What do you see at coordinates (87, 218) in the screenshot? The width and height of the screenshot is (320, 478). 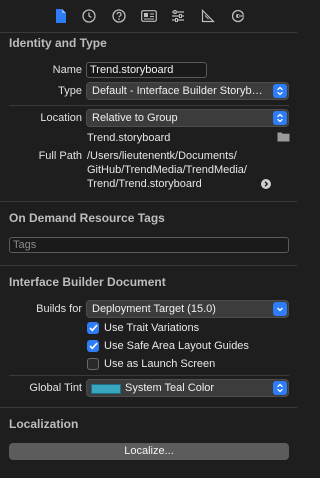 I see `tags-section-title: On Demand Resource Tags` at bounding box center [87, 218].